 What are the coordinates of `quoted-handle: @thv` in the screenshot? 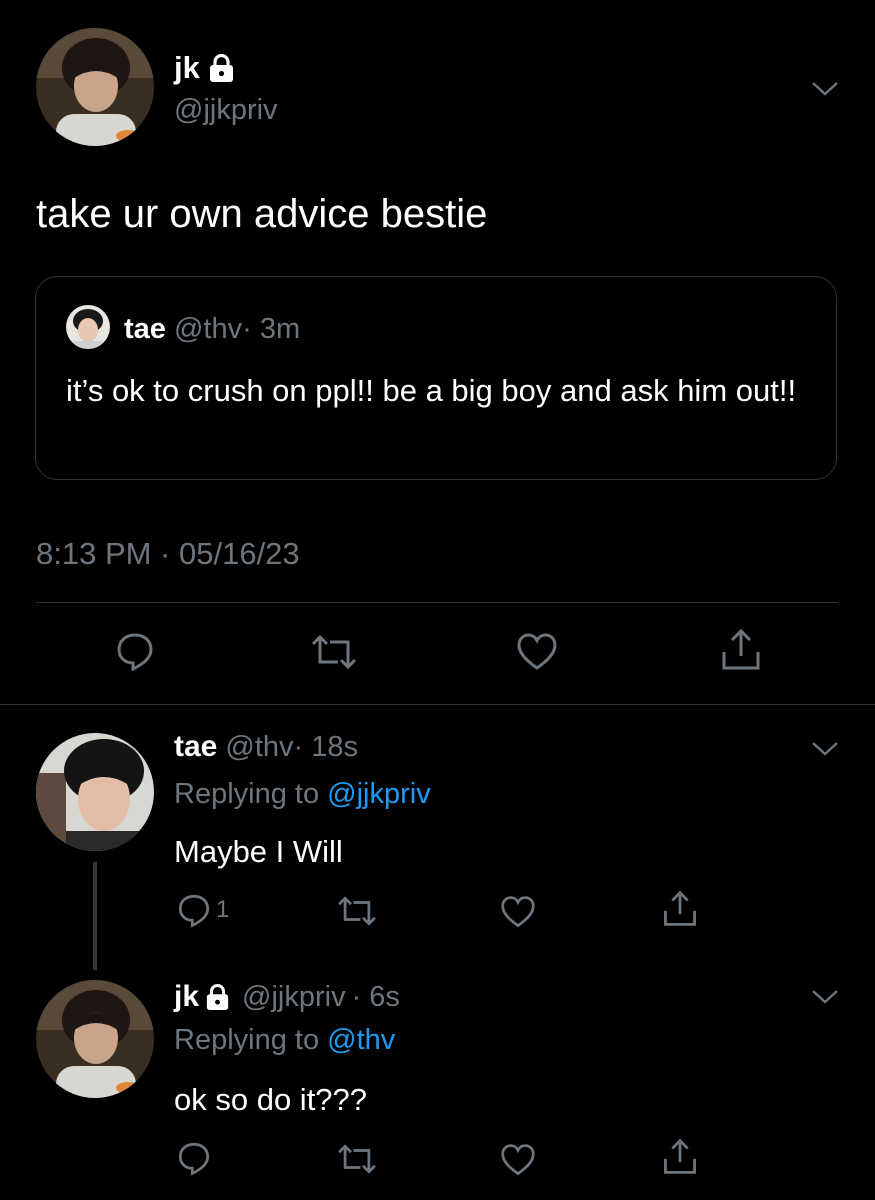 It's located at (208, 329).